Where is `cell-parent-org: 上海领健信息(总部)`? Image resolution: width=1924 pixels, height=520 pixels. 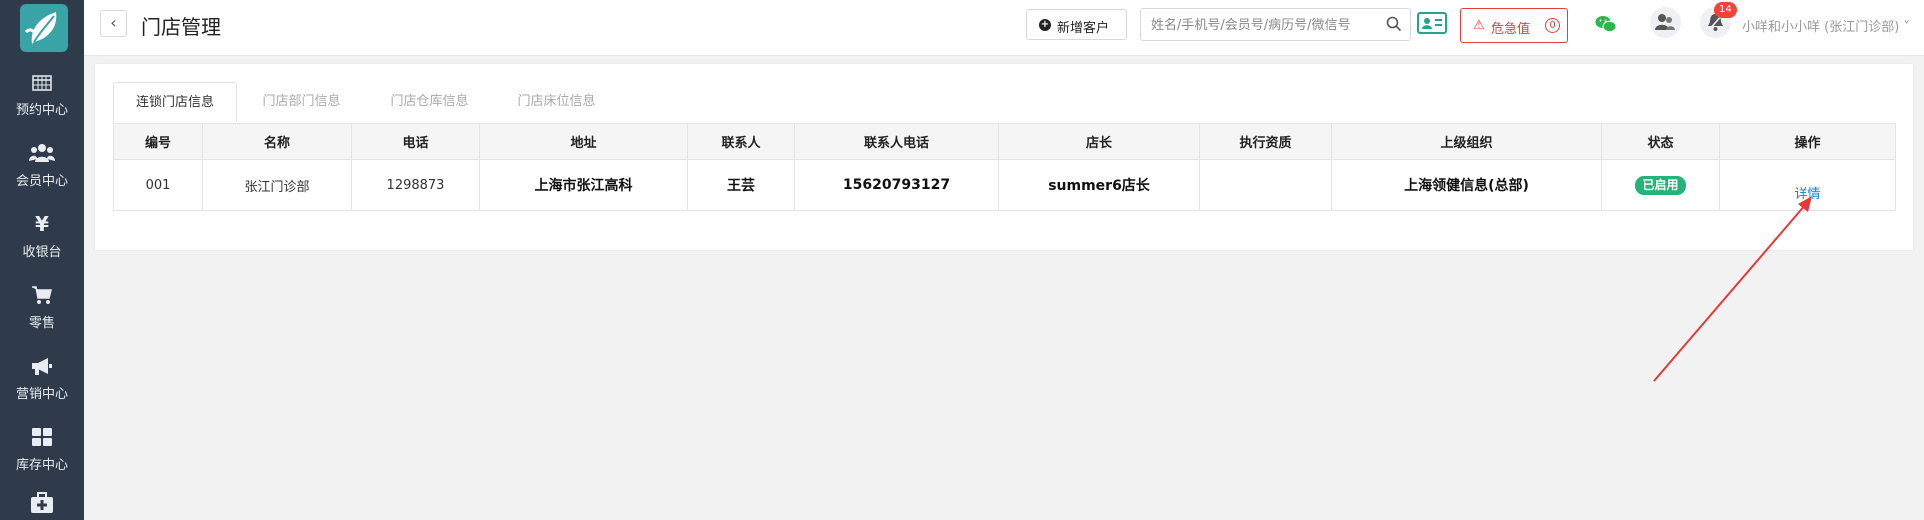 cell-parent-org: 上海领健信息(总部) is located at coordinates (1466, 185).